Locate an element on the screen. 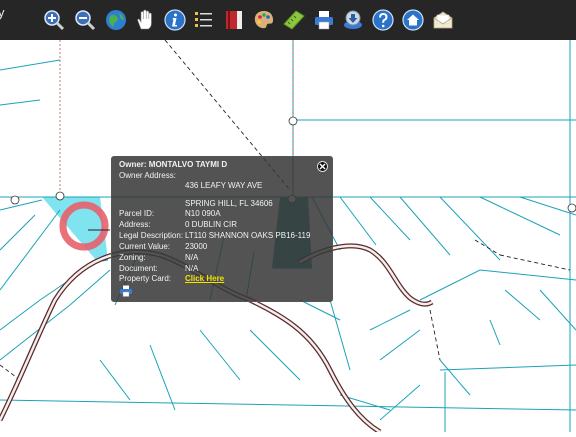 The width and height of the screenshot is (576, 437). mail-icon is located at coordinates (443, 20).